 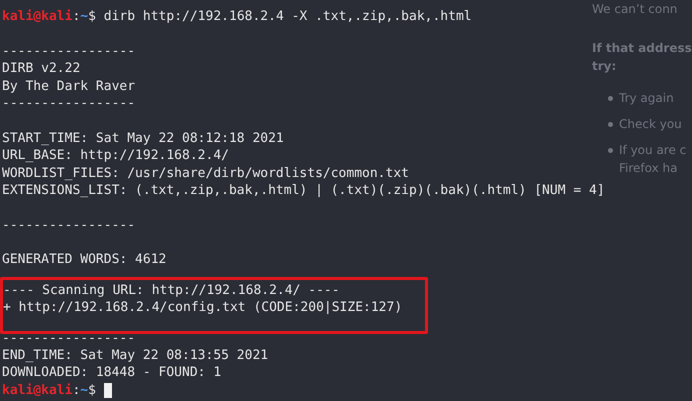 I want to click on output-line: GENERATED WORDS: 4612, so click(x=84, y=260).